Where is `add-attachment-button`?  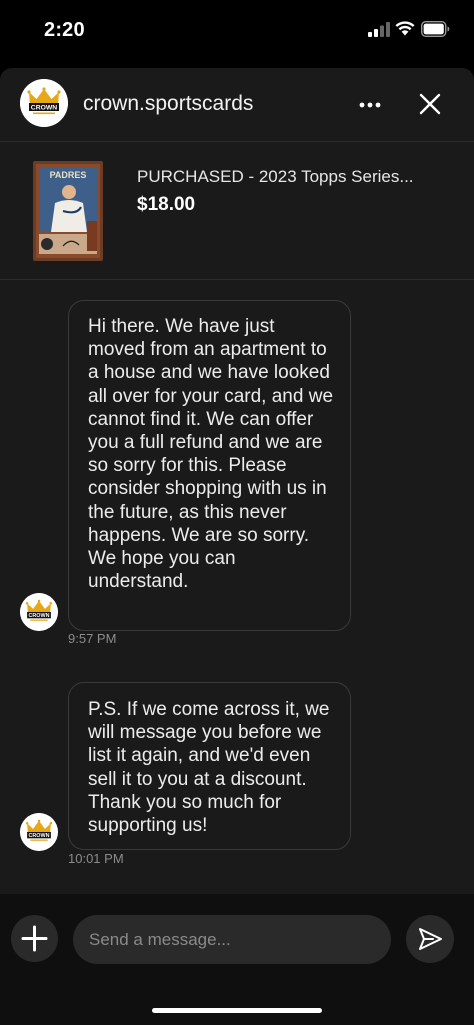 add-attachment-button is located at coordinates (34, 938).